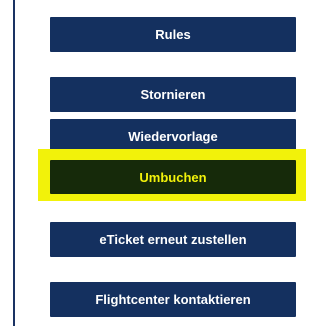 The image size is (326, 326). What do you see at coordinates (173, 94) in the screenshot?
I see `stornieren-button: Stornieren` at bounding box center [173, 94].